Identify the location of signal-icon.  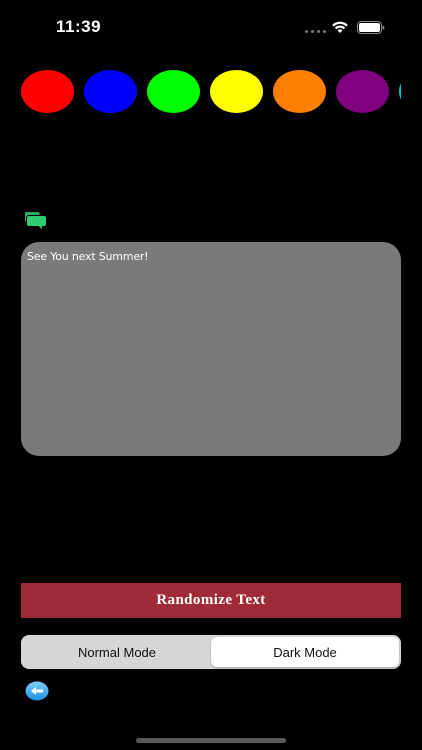
(315, 31).